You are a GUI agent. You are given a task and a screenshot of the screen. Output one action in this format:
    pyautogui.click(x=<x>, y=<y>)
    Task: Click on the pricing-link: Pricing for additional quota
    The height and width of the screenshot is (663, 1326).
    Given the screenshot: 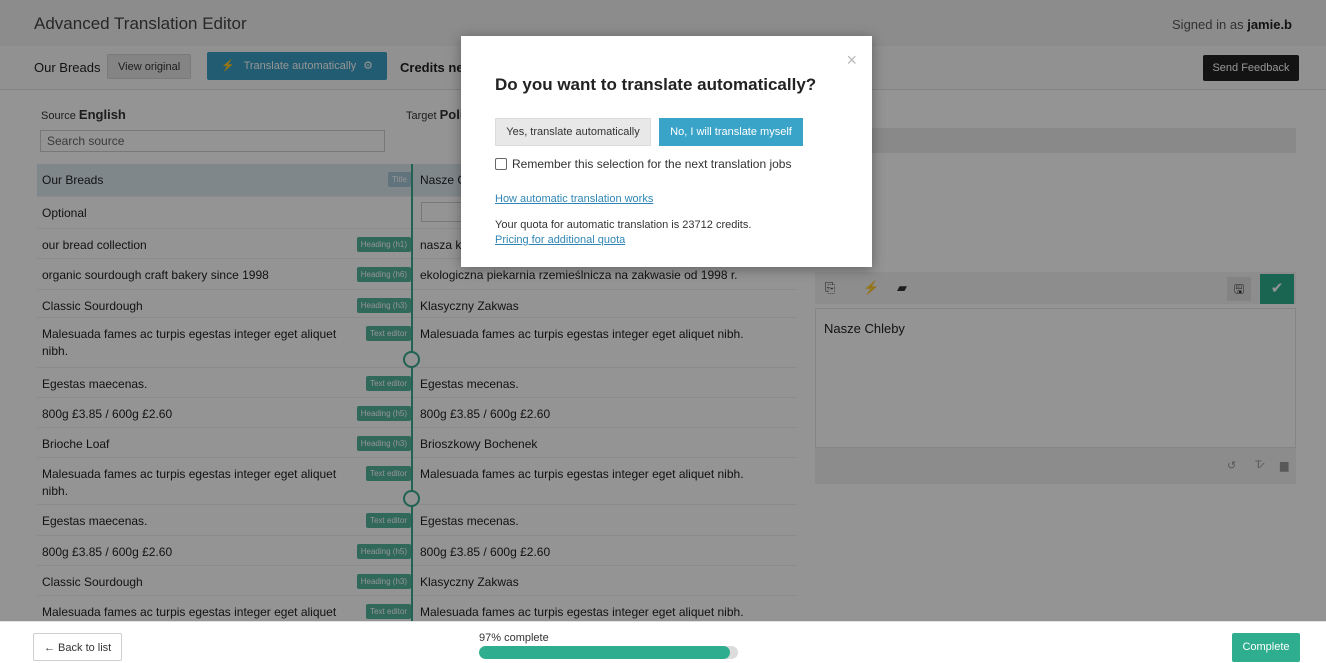 What is the action you would take?
    pyautogui.click(x=560, y=240)
    